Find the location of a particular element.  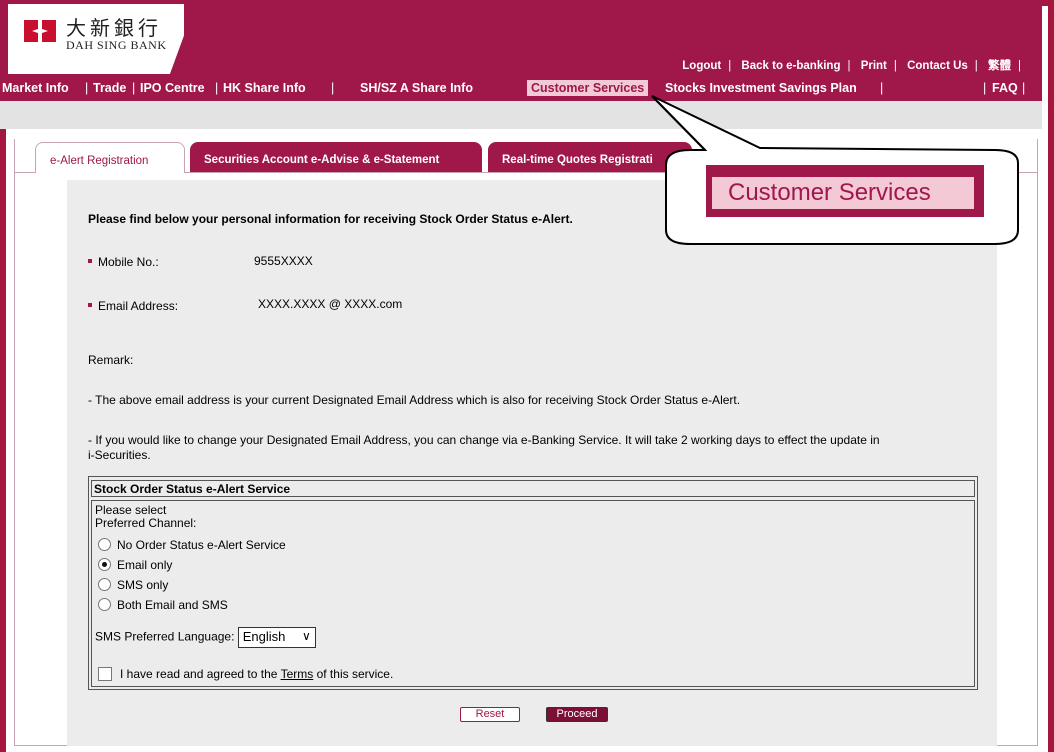

nav-stocks-investment-savings-plan: Stocks Investment Savings Plan is located at coordinates (761, 88).